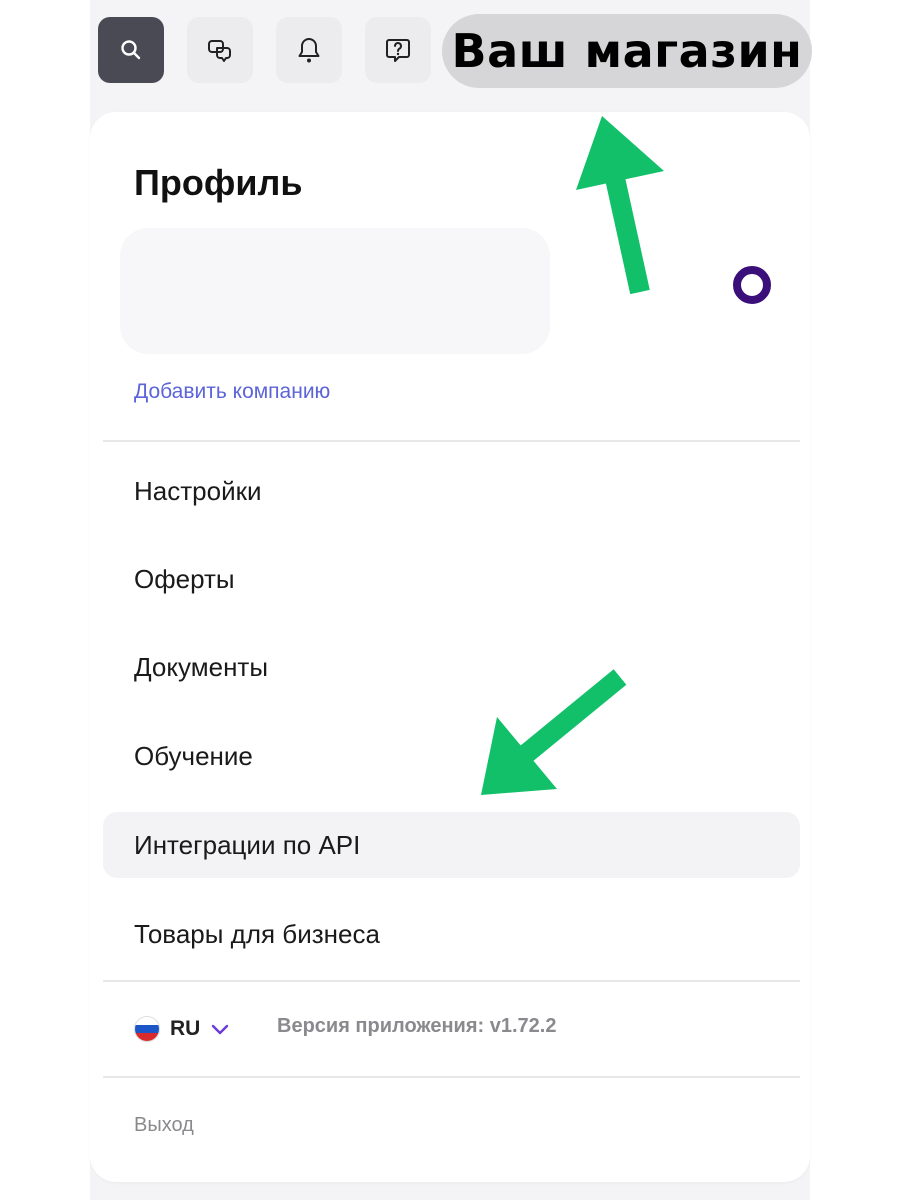 The height and width of the screenshot is (1200, 900). I want to click on arrow-down-annotation, so click(554, 732).